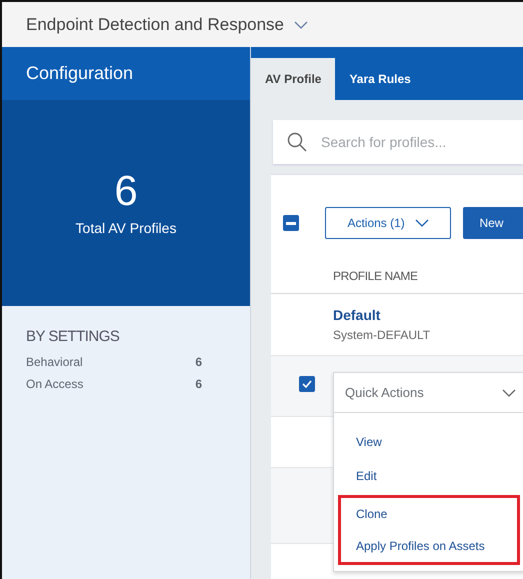  Describe the element at coordinates (73, 336) in the screenshot. I see `section-title: BY SETTINGS` at that location.